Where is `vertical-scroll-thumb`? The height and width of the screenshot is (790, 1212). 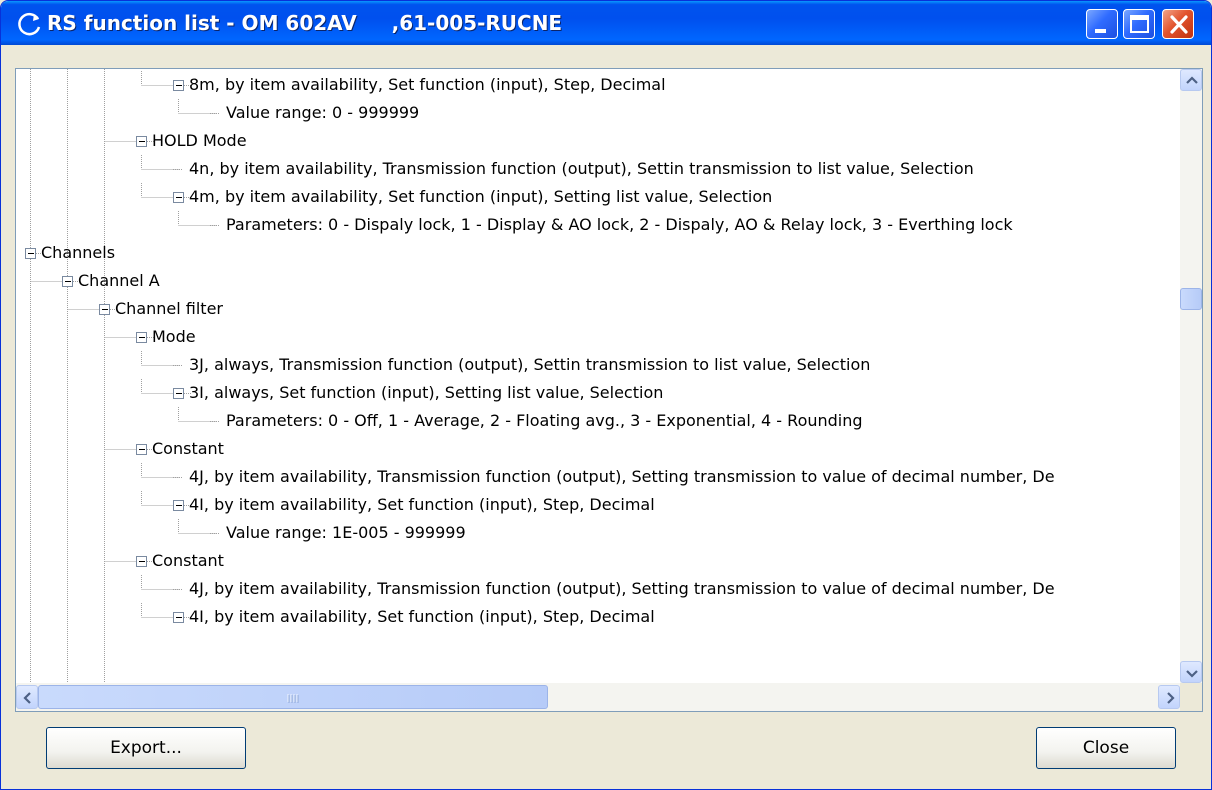
vertical-scroll-thumb is located at coordinates (1191, 299).